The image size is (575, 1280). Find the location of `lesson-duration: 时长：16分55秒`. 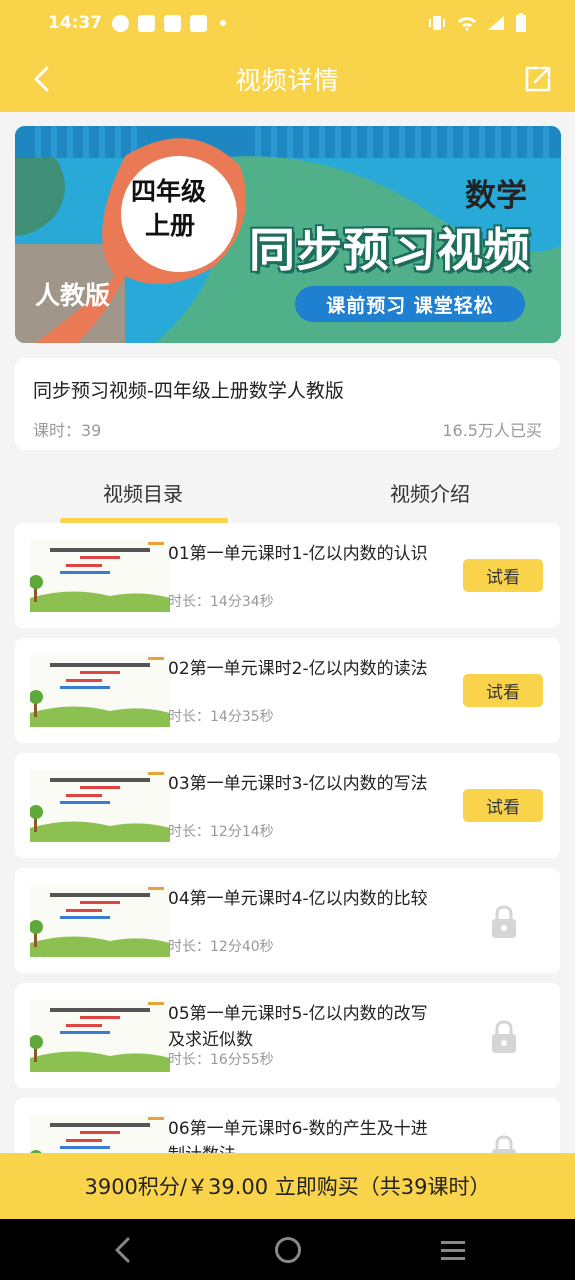

lesson-duration: 时长：16分55秒 is located at coordinates (221, 1060).